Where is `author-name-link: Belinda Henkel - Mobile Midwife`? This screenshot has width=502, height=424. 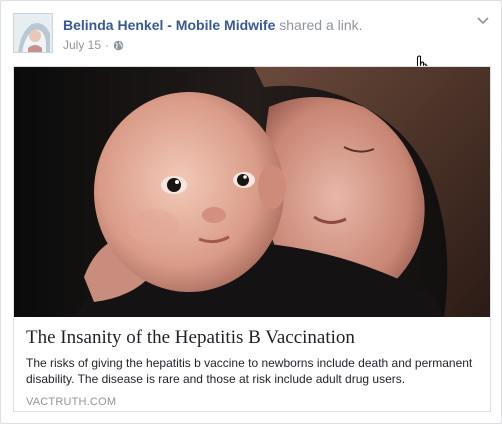
author-name-link: Belinda Henkel - Mobile Midwife is located at coordinates (169, 25).